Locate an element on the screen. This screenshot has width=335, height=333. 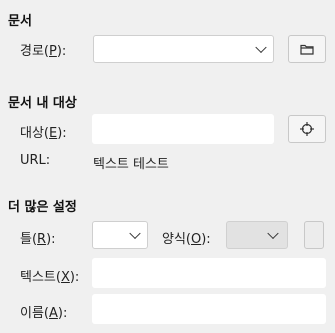
frame-label-post: ): is located at coordinates (51, 239).